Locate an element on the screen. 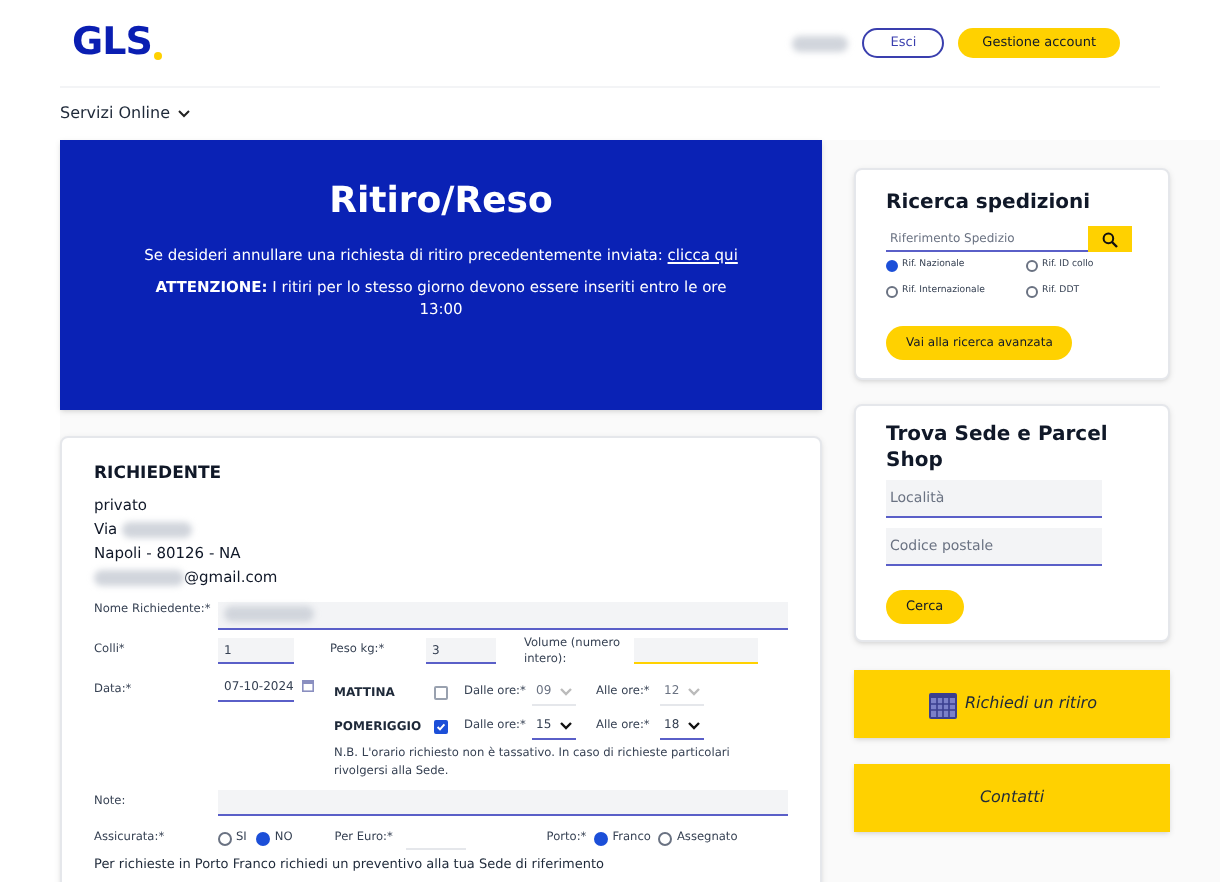 This screenshot has height=882, width=1220. action-button: Contatti is located at coordinates (1012, 798).